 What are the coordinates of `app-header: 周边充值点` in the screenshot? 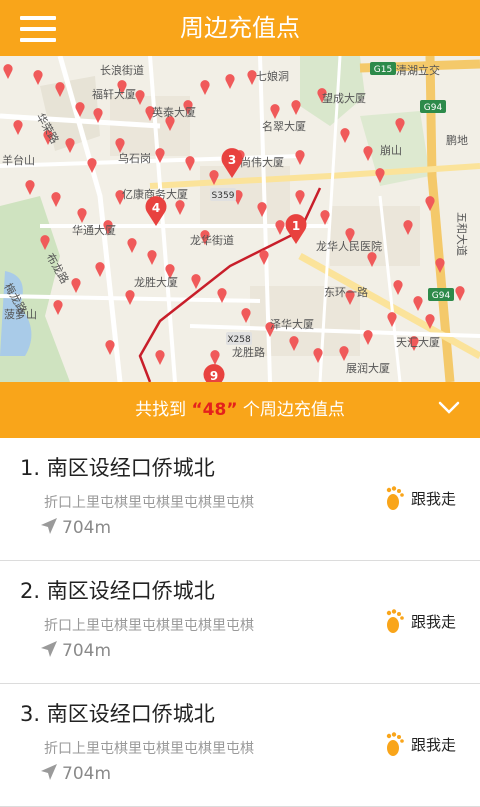 It's located at (240, 28).